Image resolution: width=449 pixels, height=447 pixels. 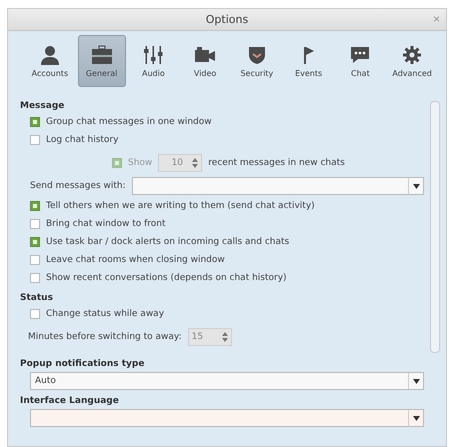 What do you see at coordinates (168, 242) in the screenshot?
I see `checkbox-label: Use task bar / dock alerts on incoming calls and chats` at bounding box center [168, 242].